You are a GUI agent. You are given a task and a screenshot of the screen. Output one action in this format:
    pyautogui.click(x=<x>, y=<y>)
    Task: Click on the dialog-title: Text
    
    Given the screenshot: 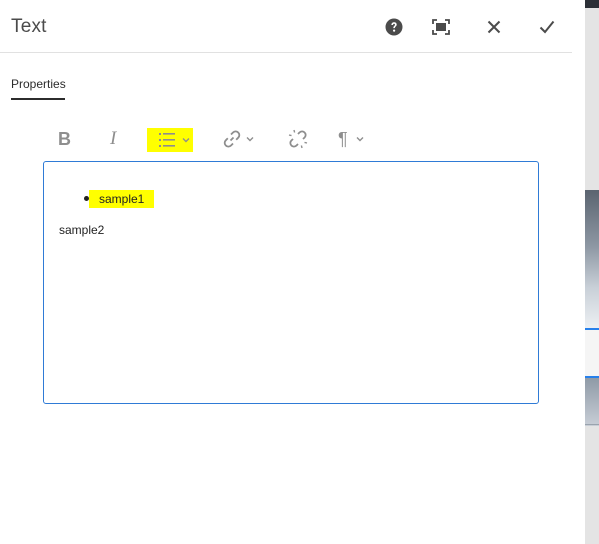 What is the action you would take?
    pyautogui.click(x=29, y=26)
    